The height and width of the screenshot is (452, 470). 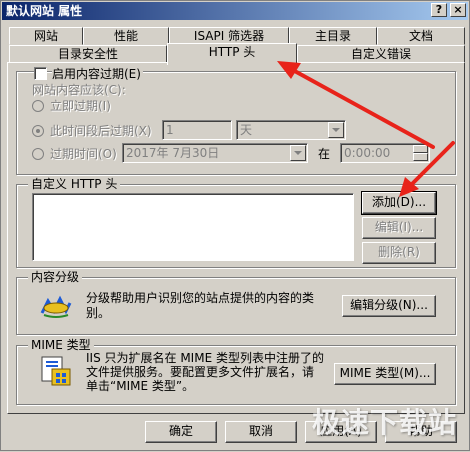 What do you see at coordinates (38, 154) in the screenshot?
I see `expire-on-radio` at bounding box center [38, 154].